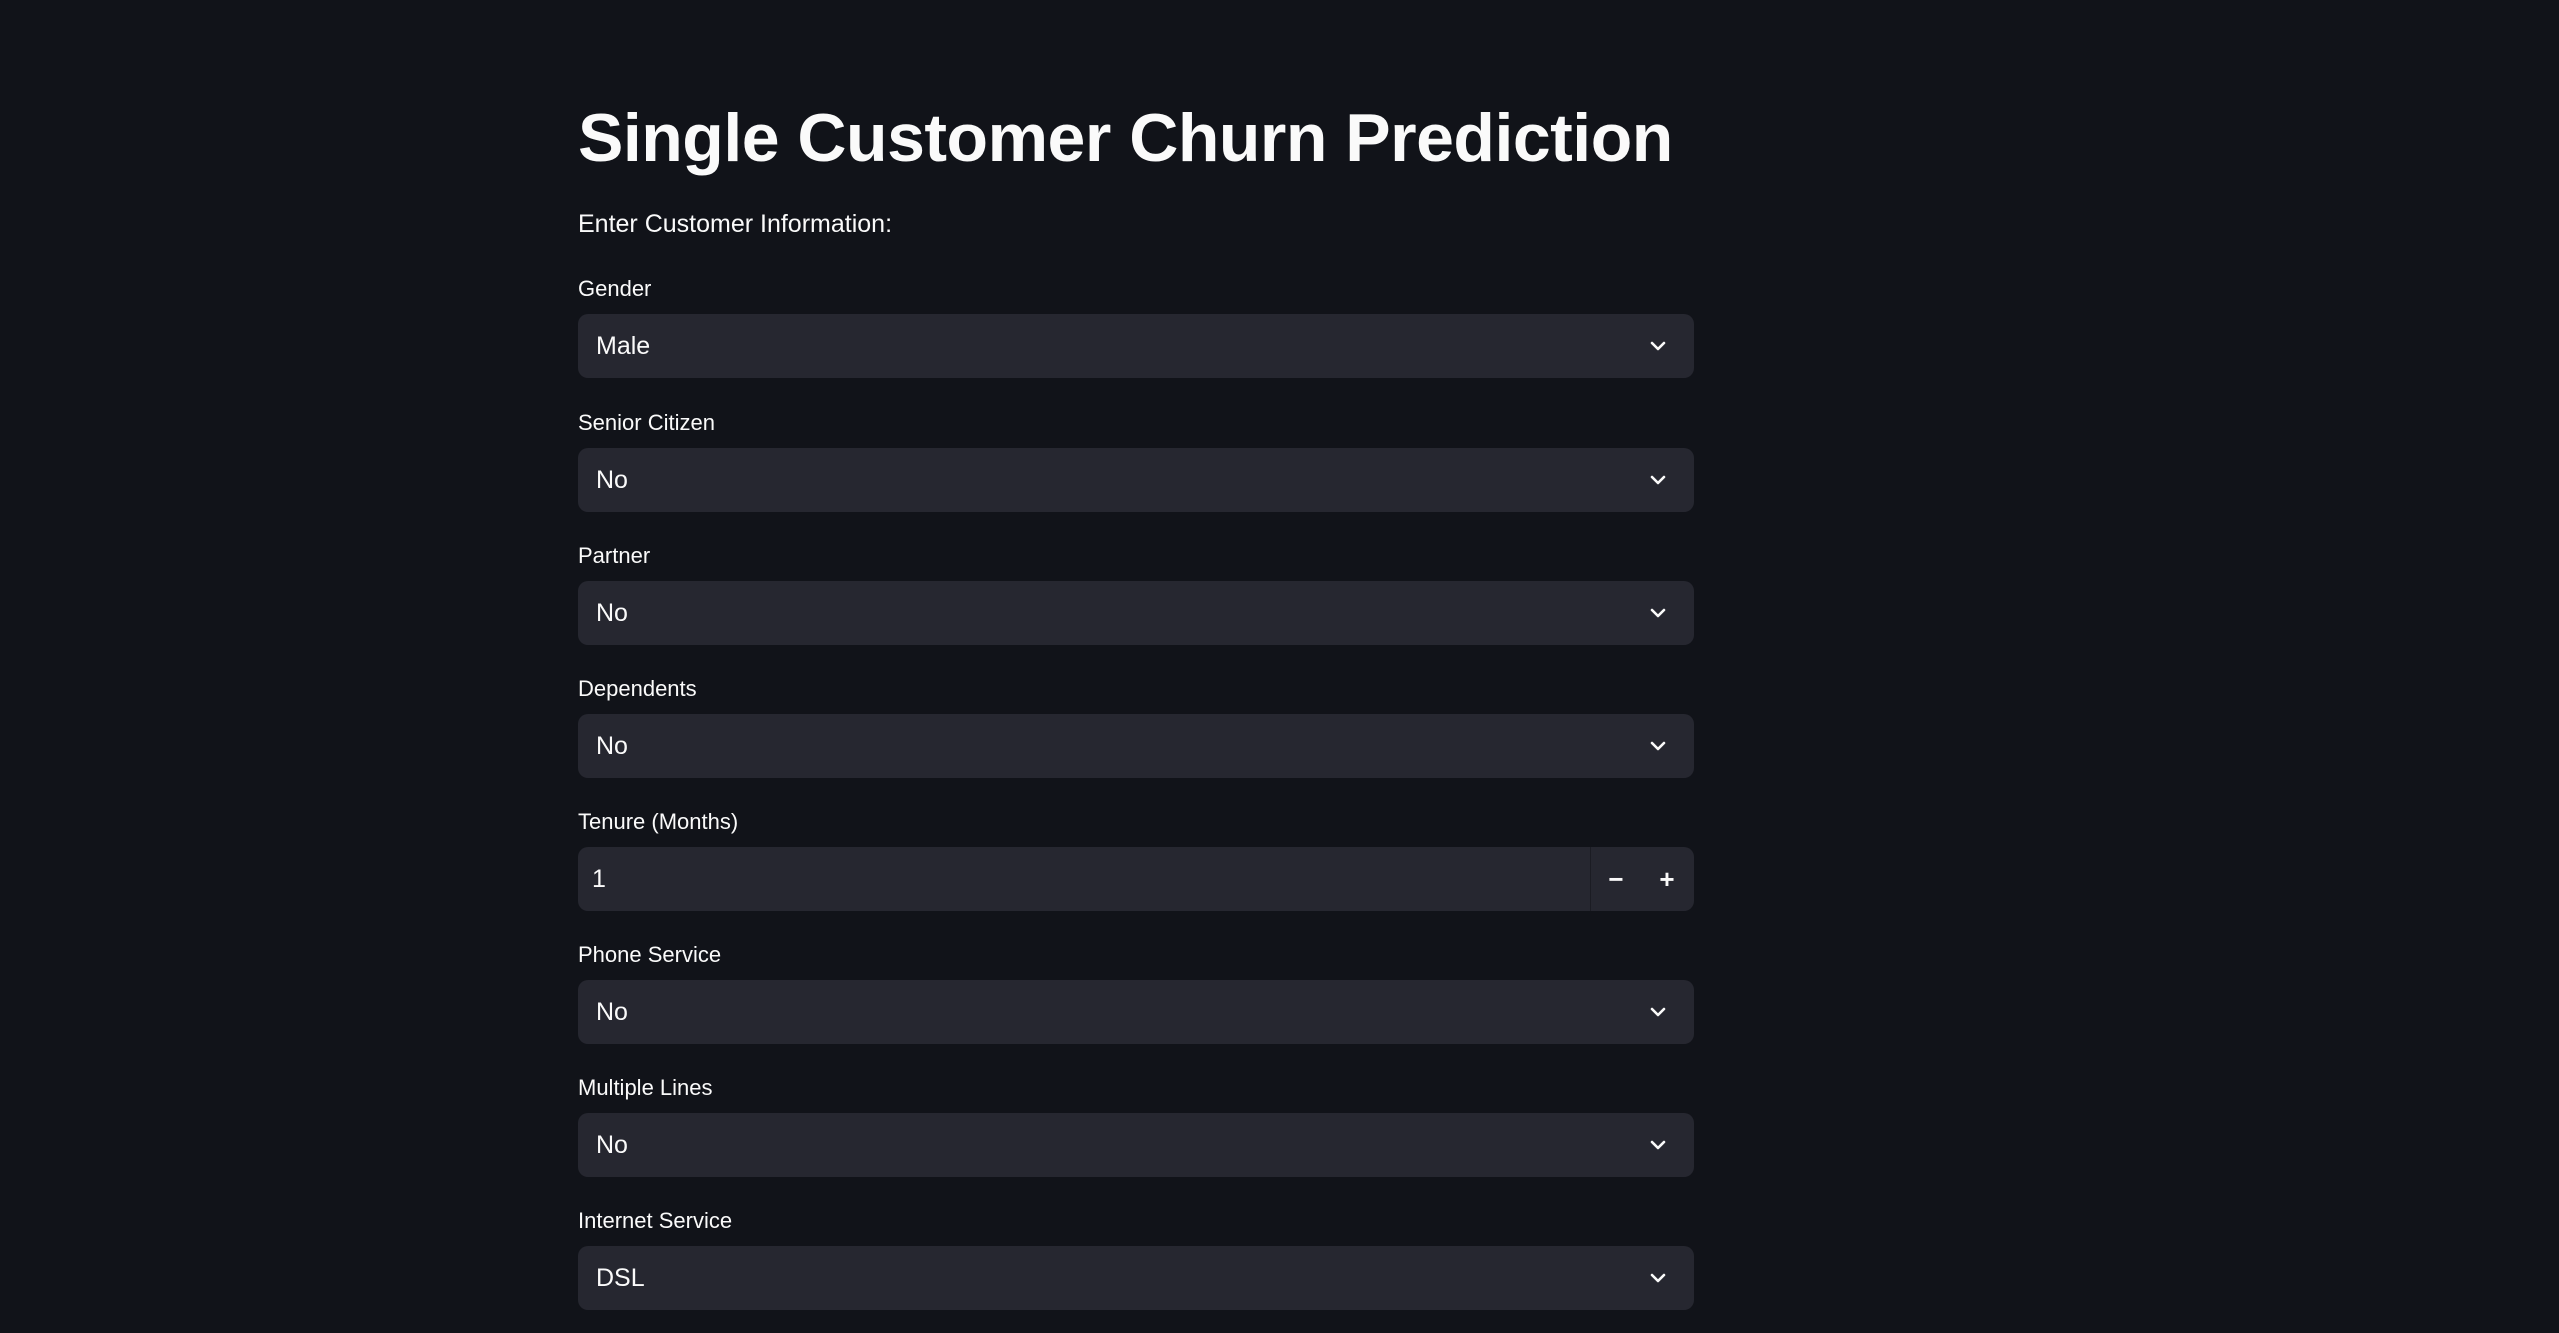 The width and height of the screenshot is (2559, 1333). I want to click on senior-citizen-selected-value: No, so click(612, 480).